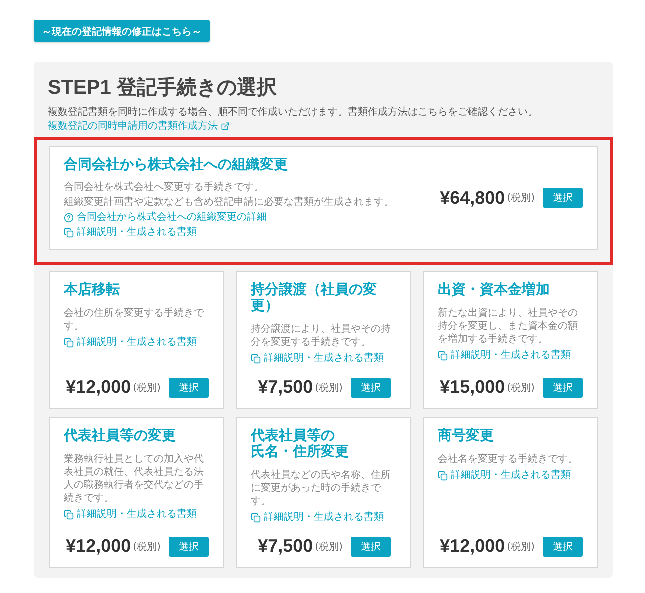  I want to click on card-description: 合同会社を株式会社へ変更する手続きです。, so click(164, 187).